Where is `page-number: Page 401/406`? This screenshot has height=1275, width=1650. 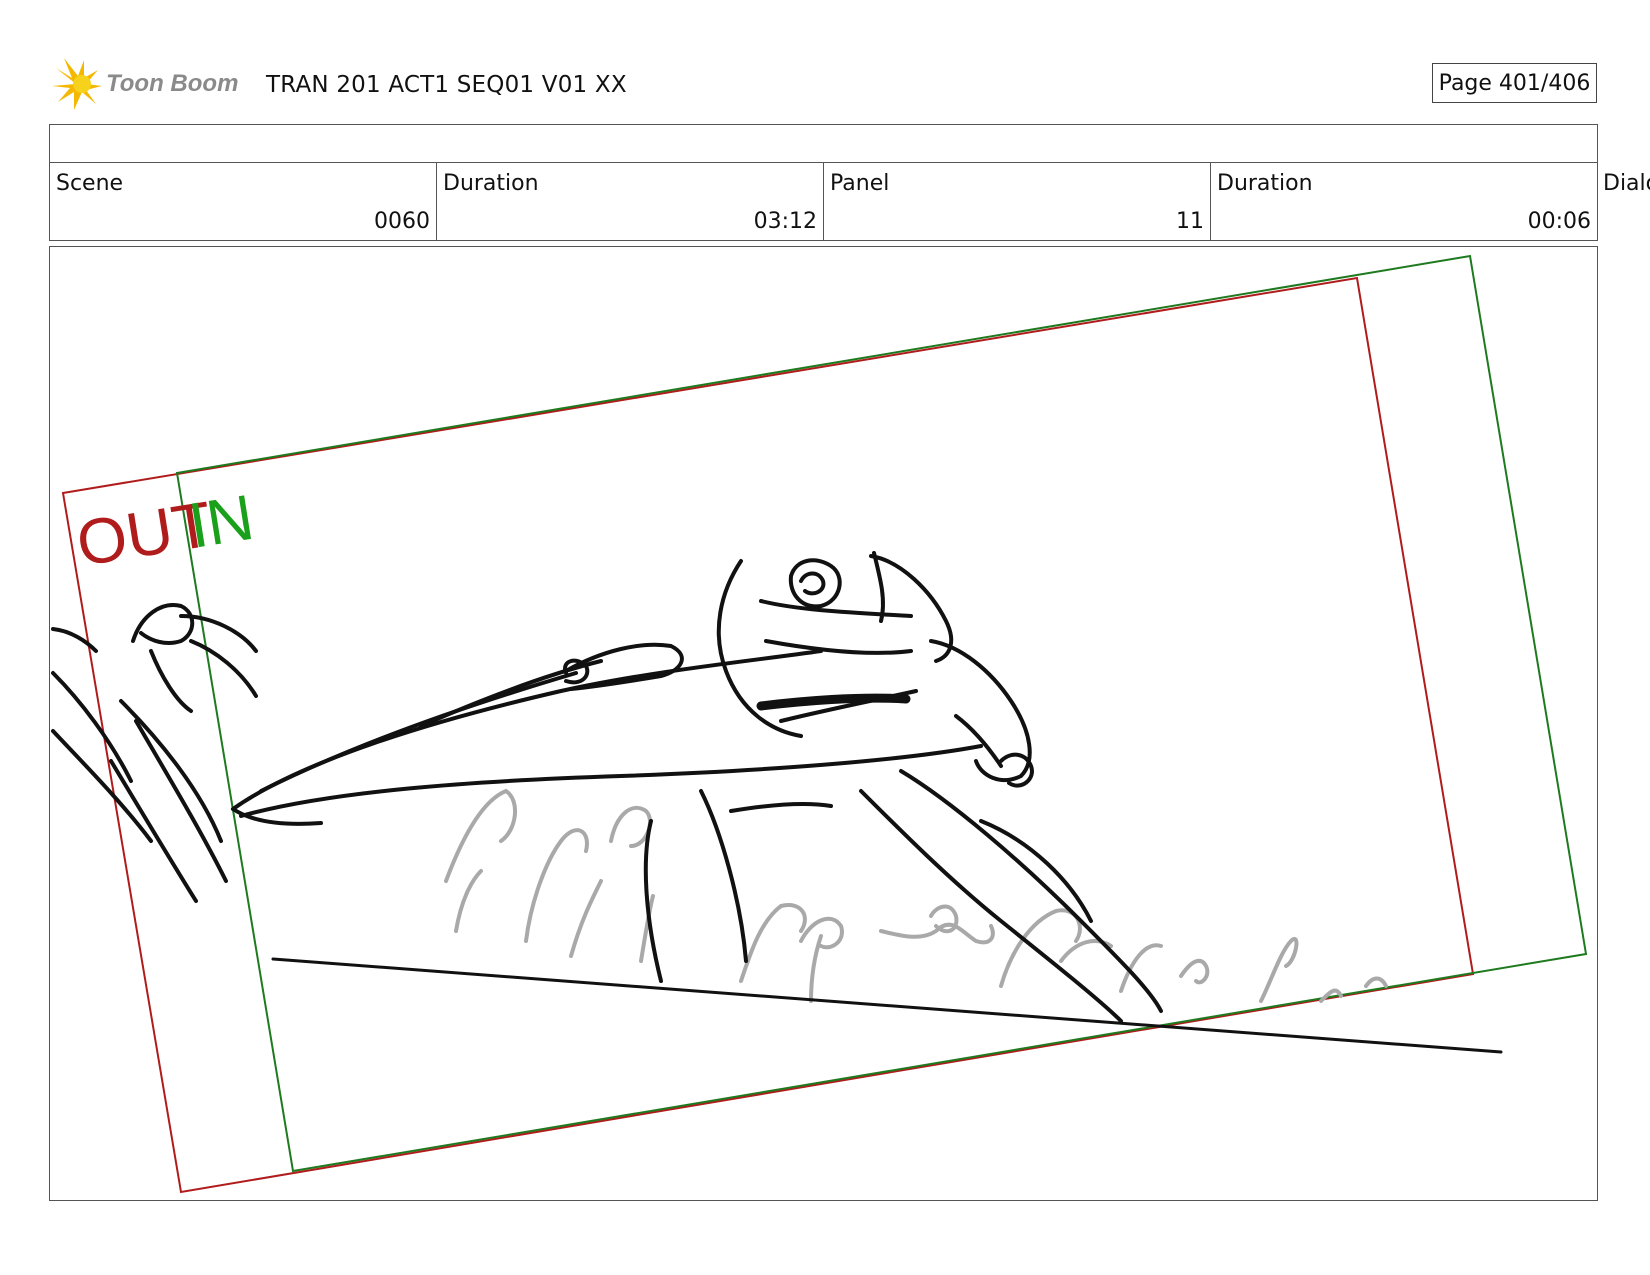 page-number: Page 401/406 is located at coordinates (1514, 83).